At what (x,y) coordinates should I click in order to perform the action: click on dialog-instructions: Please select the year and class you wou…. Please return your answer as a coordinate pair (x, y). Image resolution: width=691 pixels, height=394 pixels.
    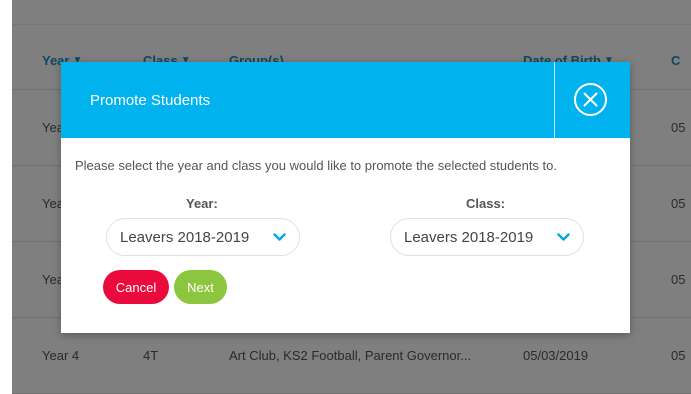
    Looking at the image, I should click on (316, 165).